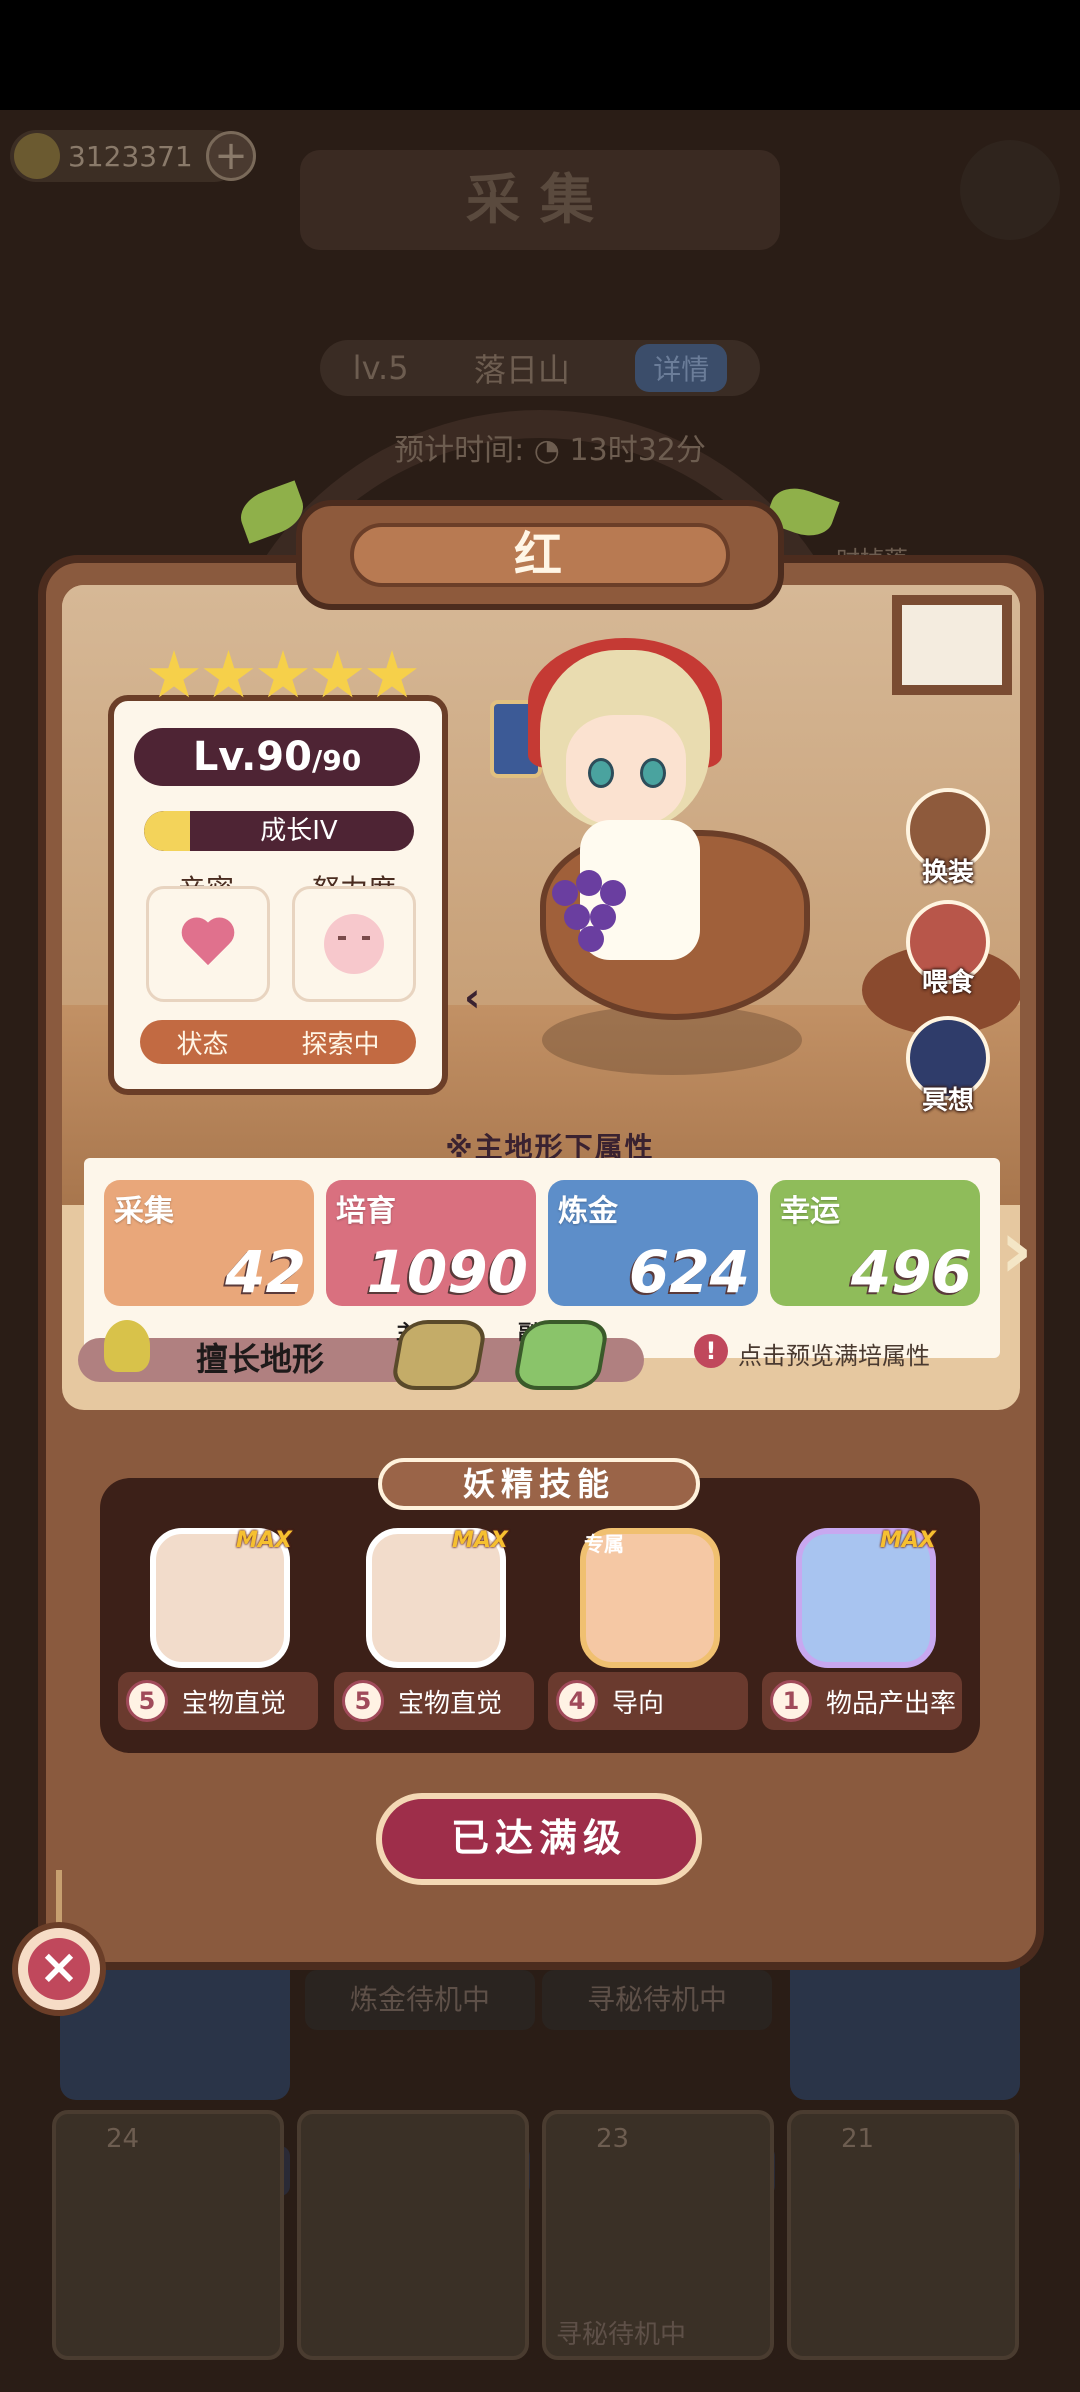 This screenshot has height=2392, width=1080. I want to click on currency-display: 3123371 +, so click(133, 156).